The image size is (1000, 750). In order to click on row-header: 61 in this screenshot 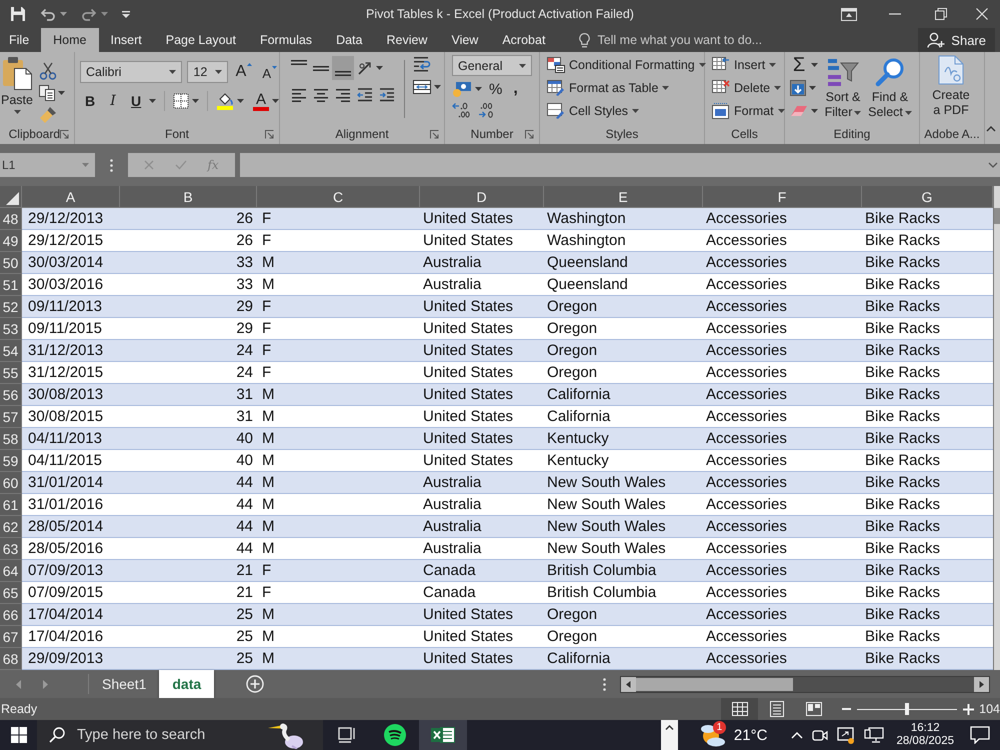, I will do `click(11, 505)`.